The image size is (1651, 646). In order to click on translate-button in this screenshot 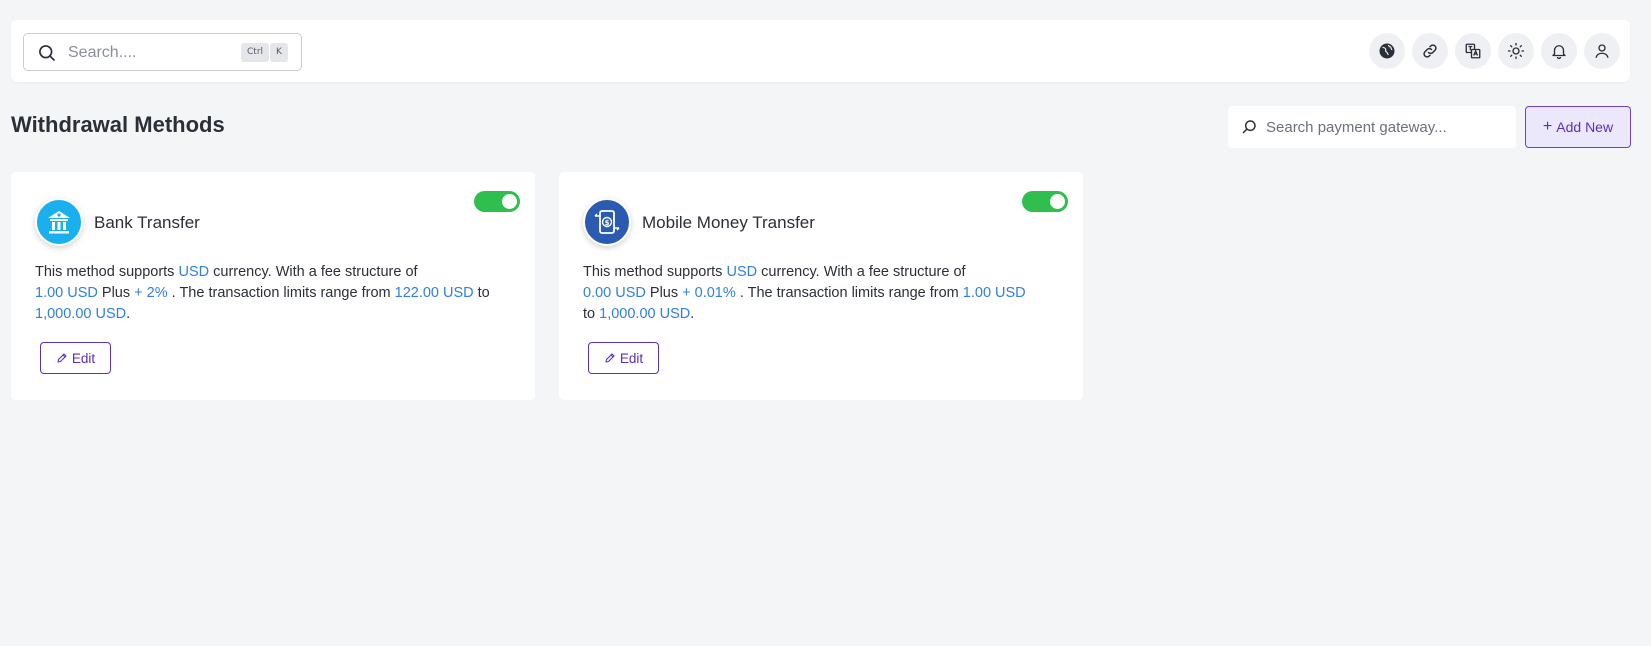, I will do `click(1473, 51)`.